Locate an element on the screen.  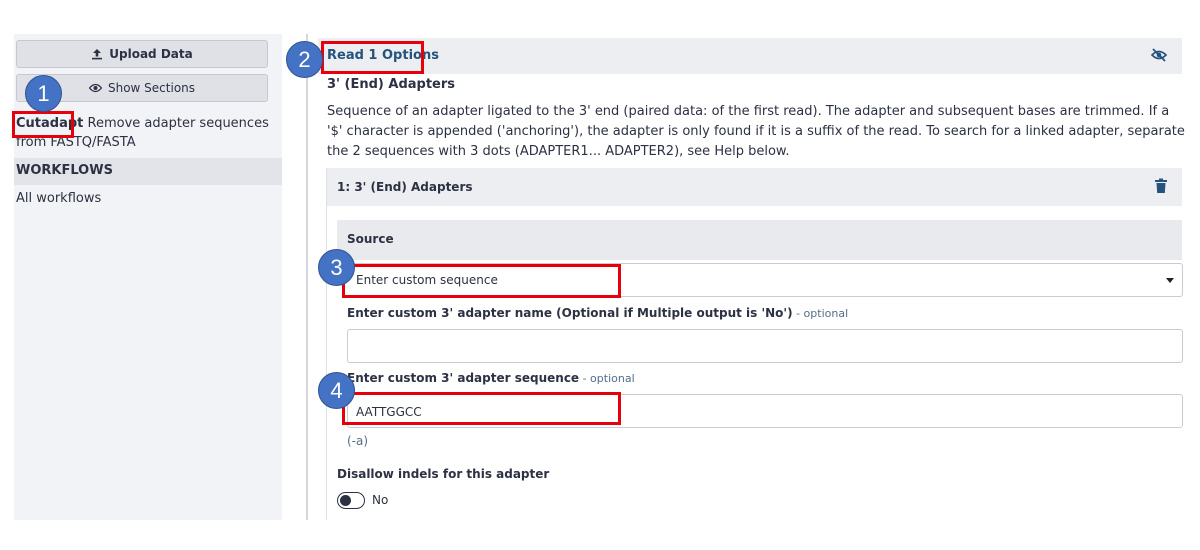
adapter-sequence-input: AATTGGCC is located at coordinates (765, 411).